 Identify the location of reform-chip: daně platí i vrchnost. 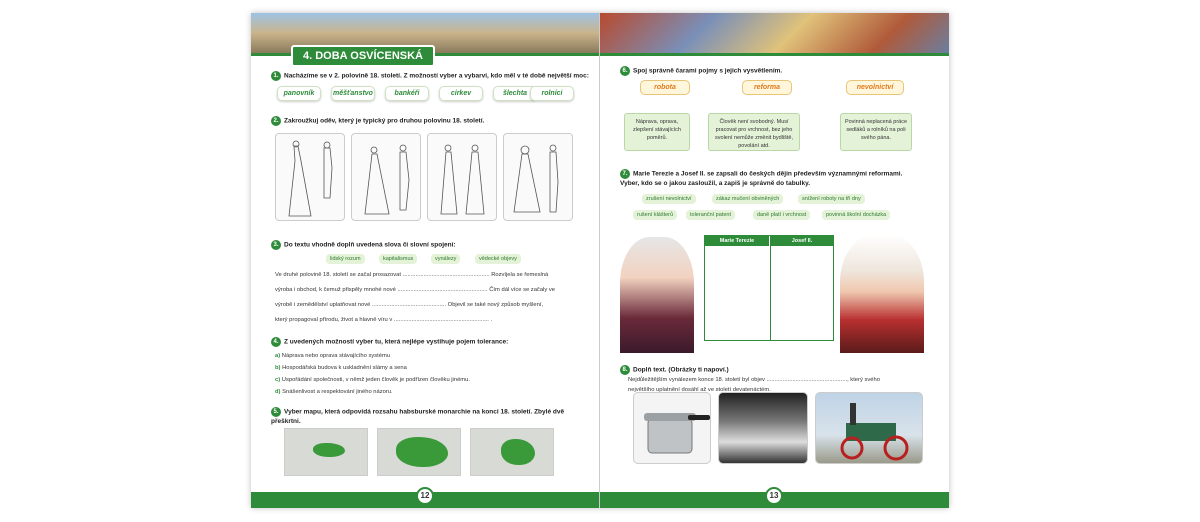
(782, 215).